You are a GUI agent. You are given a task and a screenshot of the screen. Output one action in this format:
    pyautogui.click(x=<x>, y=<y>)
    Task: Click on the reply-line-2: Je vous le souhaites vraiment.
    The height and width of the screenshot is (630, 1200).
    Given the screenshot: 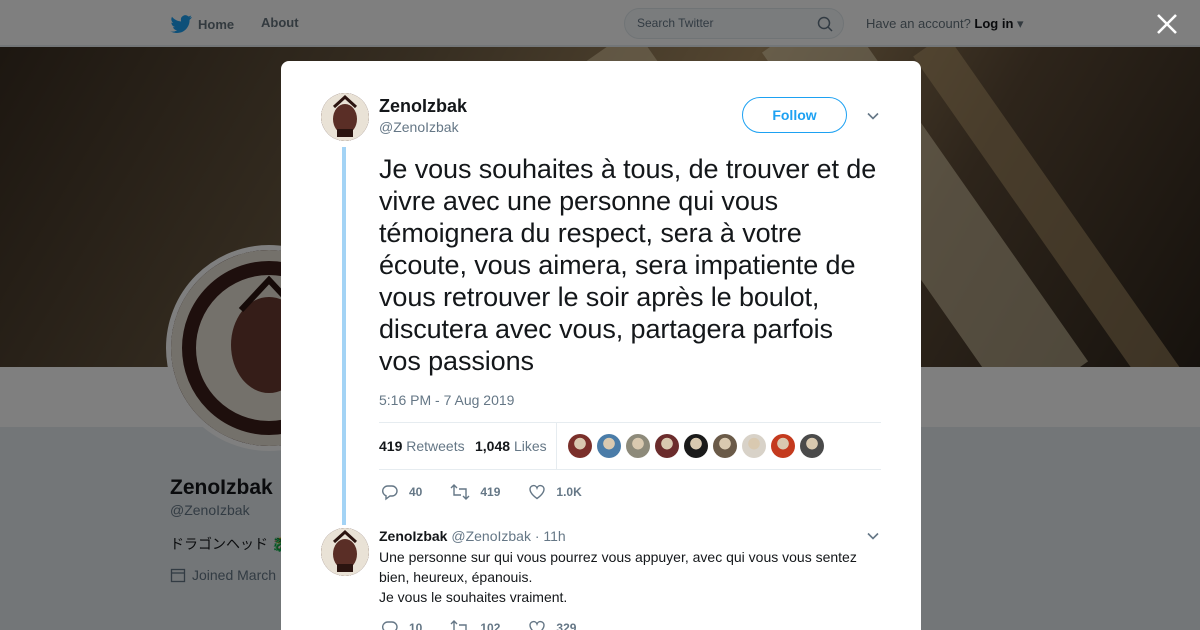 What is the action you would take?
    pyautogui.click(x=473, y=597)
    